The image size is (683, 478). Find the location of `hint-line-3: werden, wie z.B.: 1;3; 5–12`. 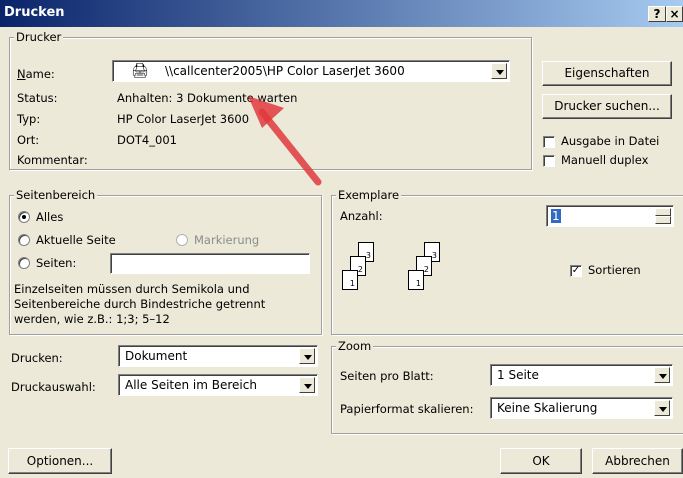

hint-line-3: werden, wie z.B.: 1;3; 5–12 is located at coordinates (92, 319).